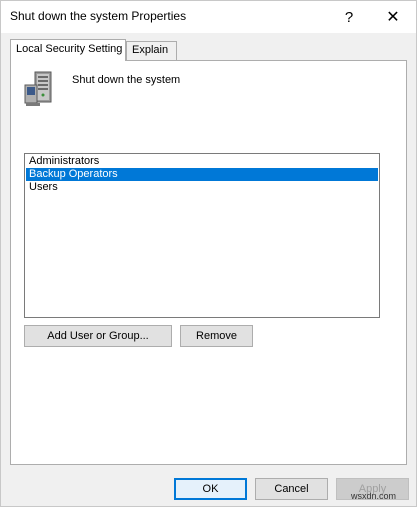 This screenshot has width=417, height=507. Describe the element at coordinates (38, 88) in the screenshot. I see `server-computer-icon` at that location.